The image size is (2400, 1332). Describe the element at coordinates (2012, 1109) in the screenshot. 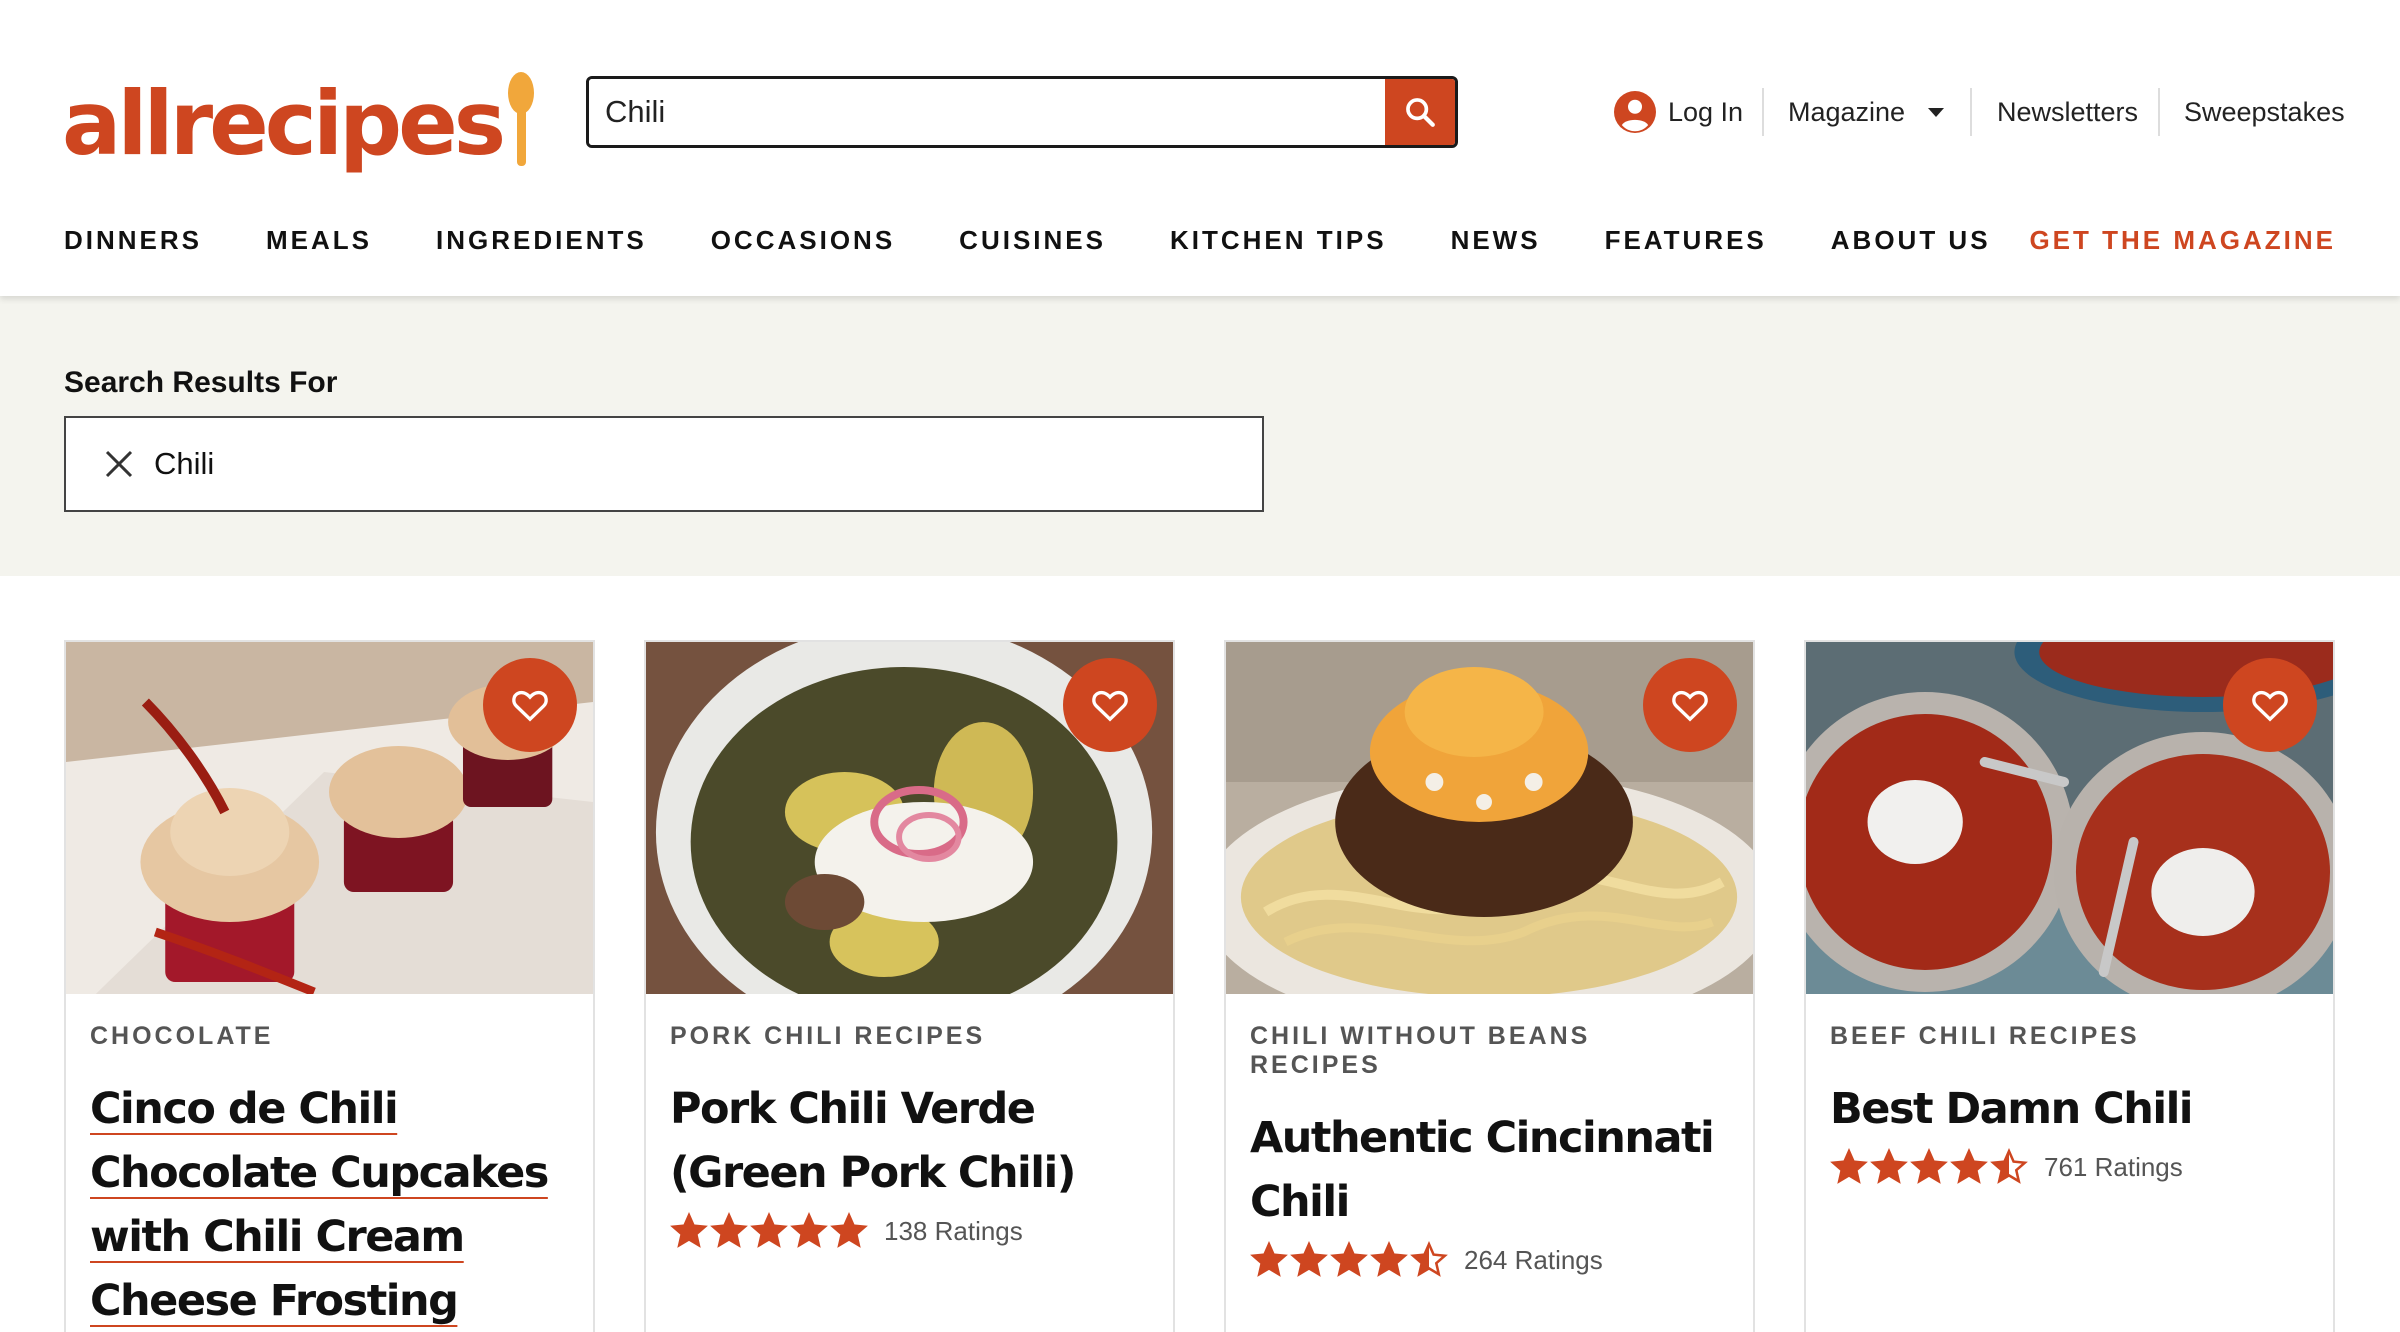

I see `title-line: Best Damn Chili` at that location.